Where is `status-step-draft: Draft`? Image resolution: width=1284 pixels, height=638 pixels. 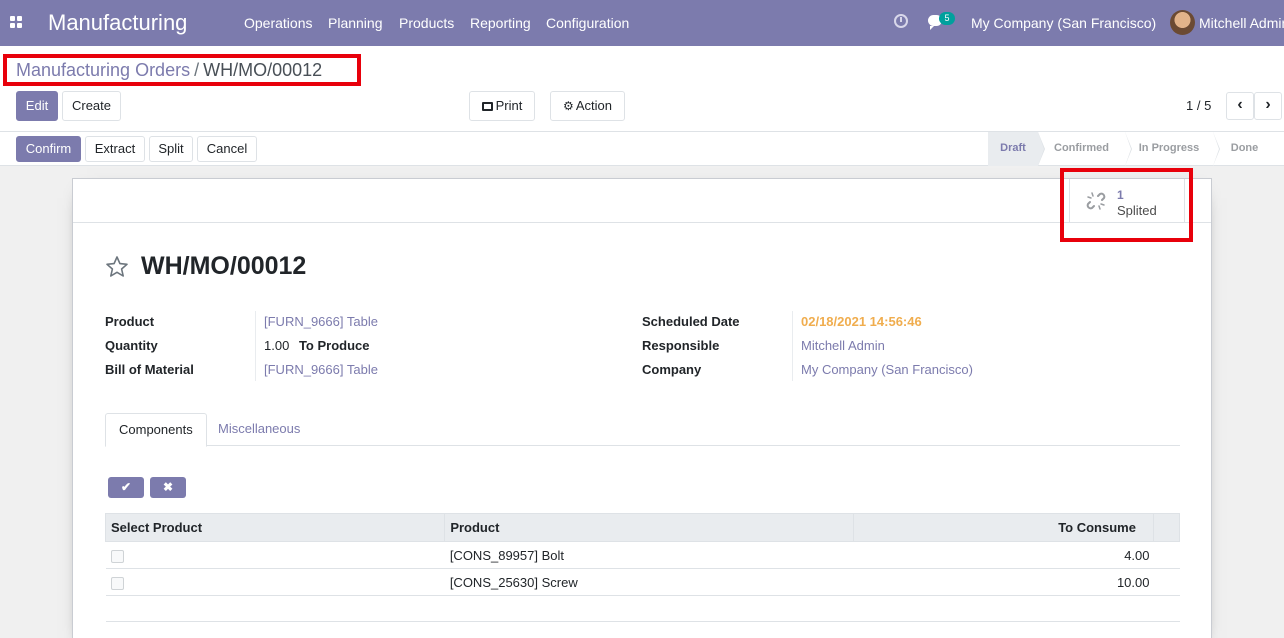 status-step-draft: Draft is located at coordinates (1016, 149).